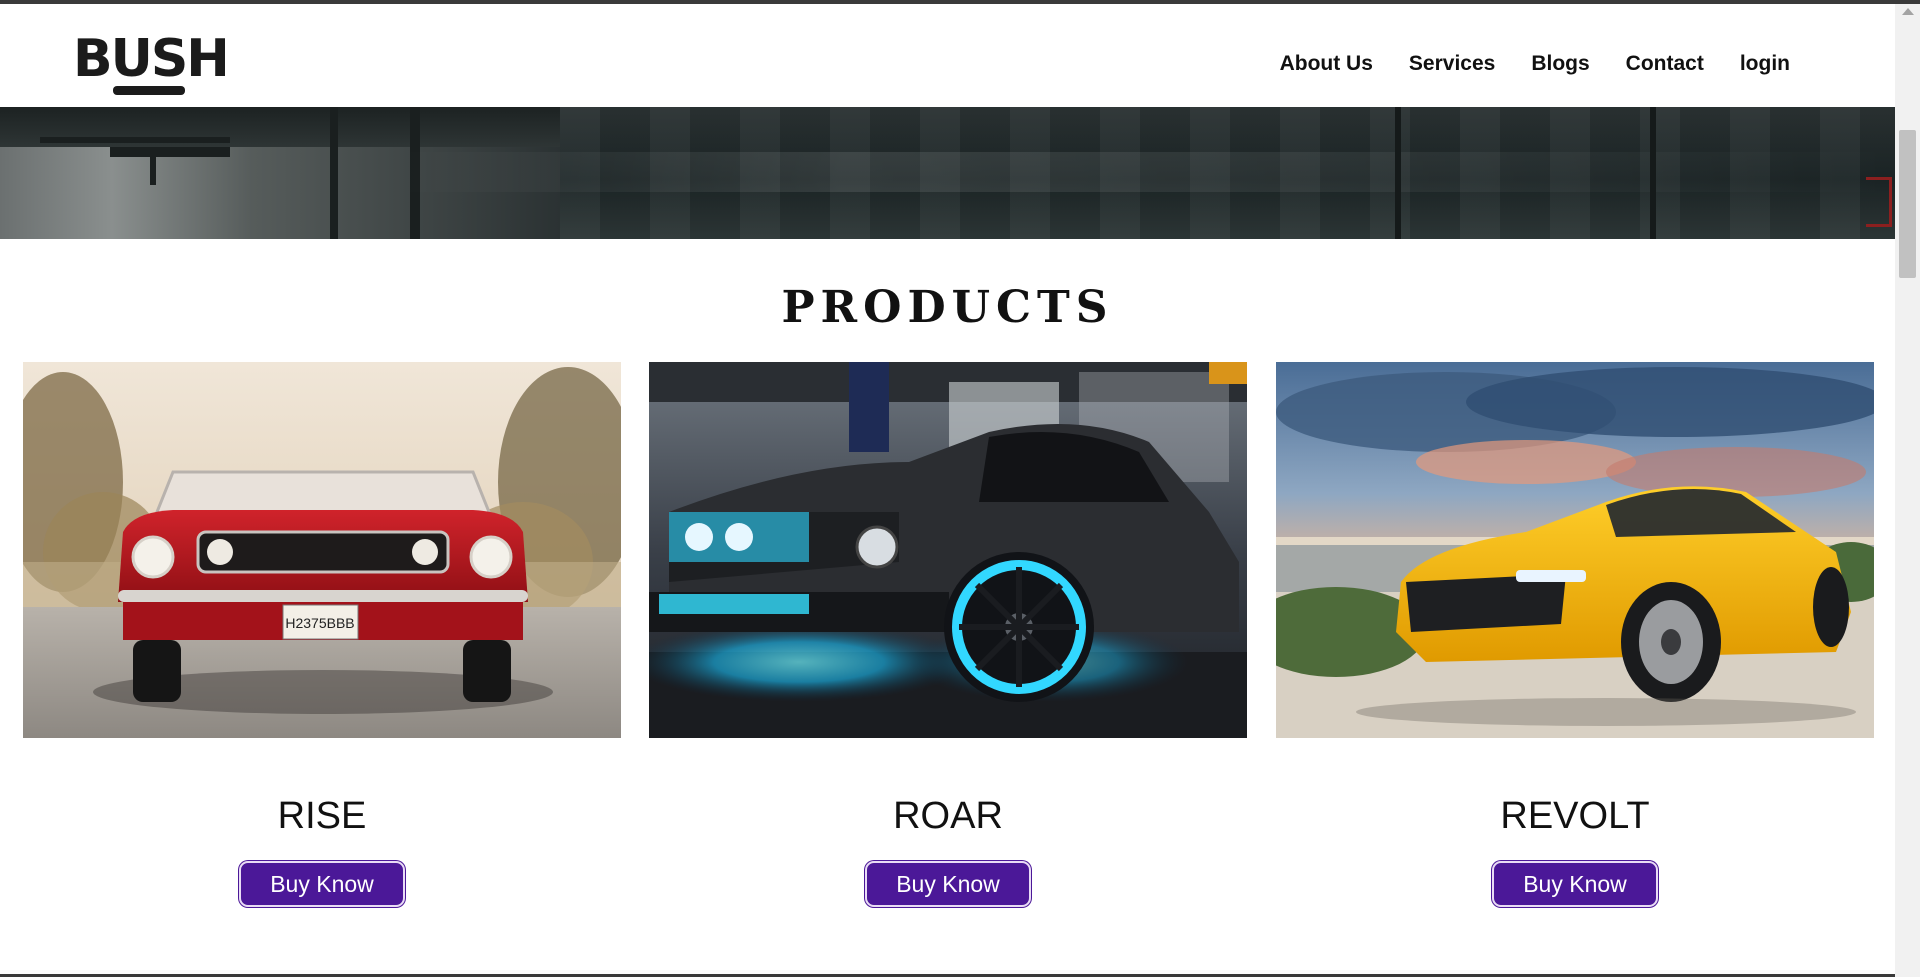 The width and height of the screenshot is (1920, 977). Describe the element at coordinates (1665, 64) in the screenshot. I see `nav-contact: Contact` at that location.